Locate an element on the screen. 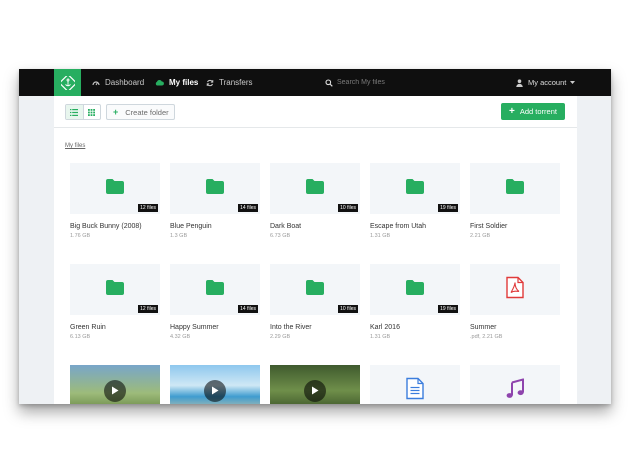 This screenshot has height=473, width=630. search-icon is located at coordinates (329, 82).